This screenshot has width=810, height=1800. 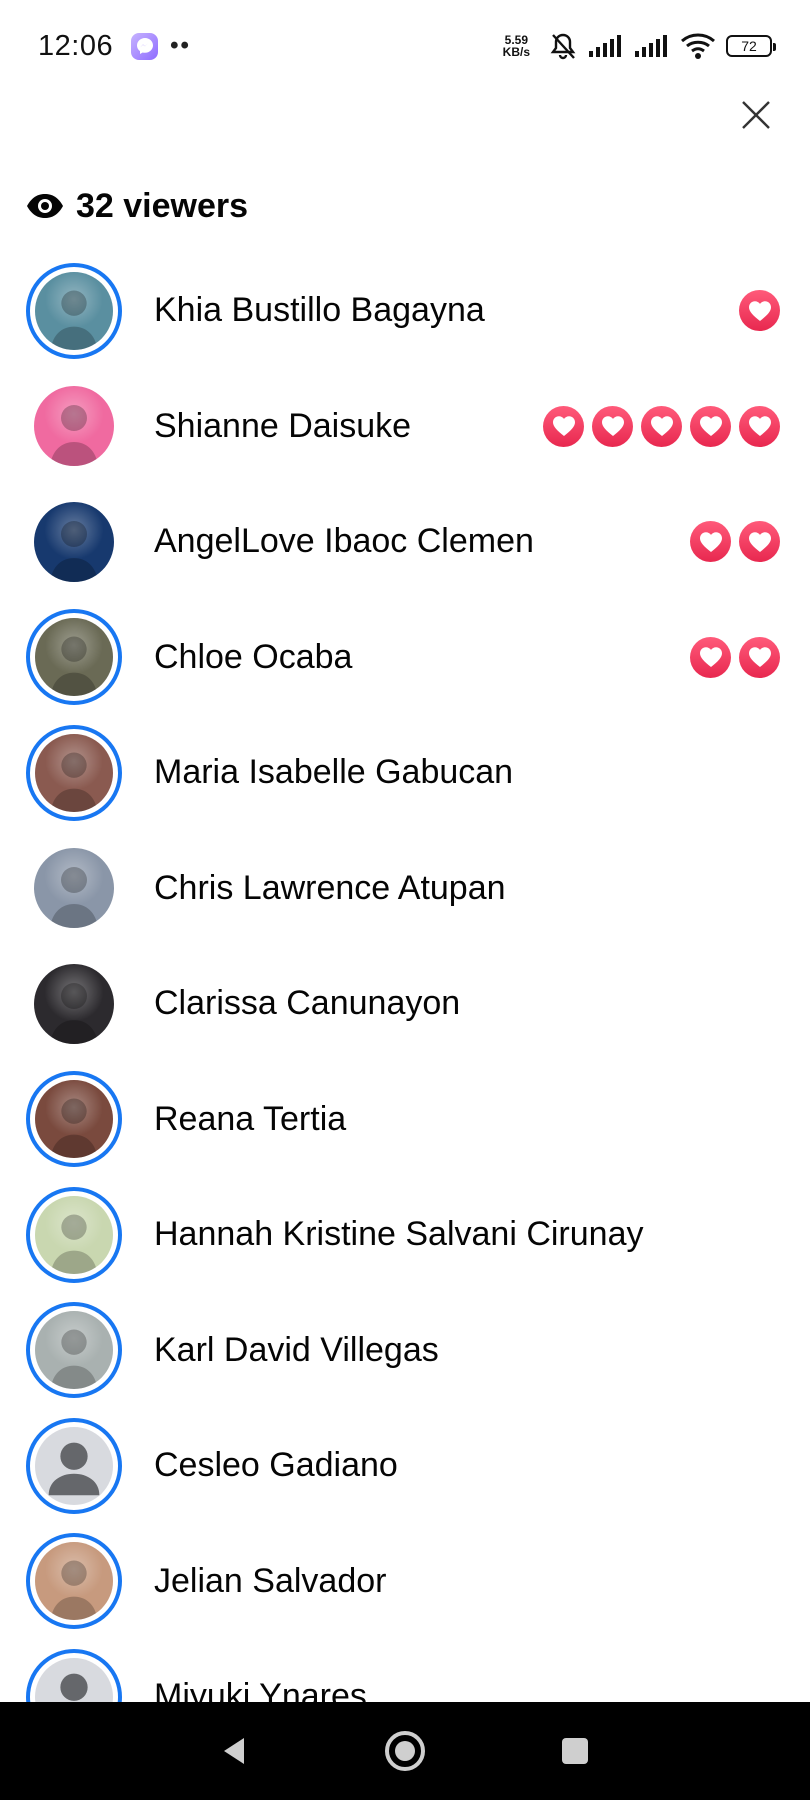 I want to click on viewer-row: Clarissa Canunayon, so click(x=405, y=1004).